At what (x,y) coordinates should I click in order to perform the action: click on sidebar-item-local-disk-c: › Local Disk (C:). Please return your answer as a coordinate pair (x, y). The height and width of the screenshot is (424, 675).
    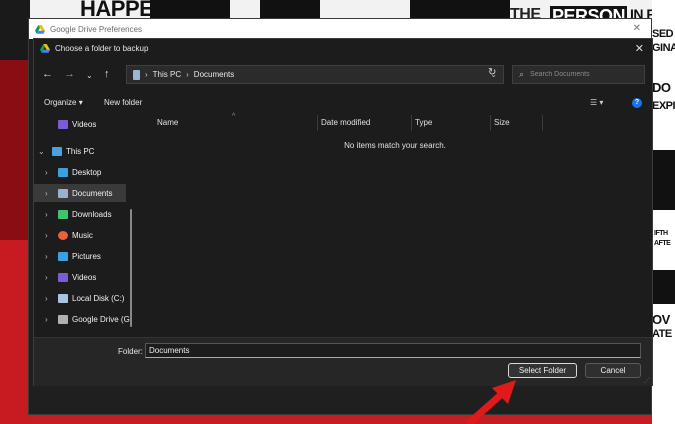
    Looking at the image, I should click on (80, 298).